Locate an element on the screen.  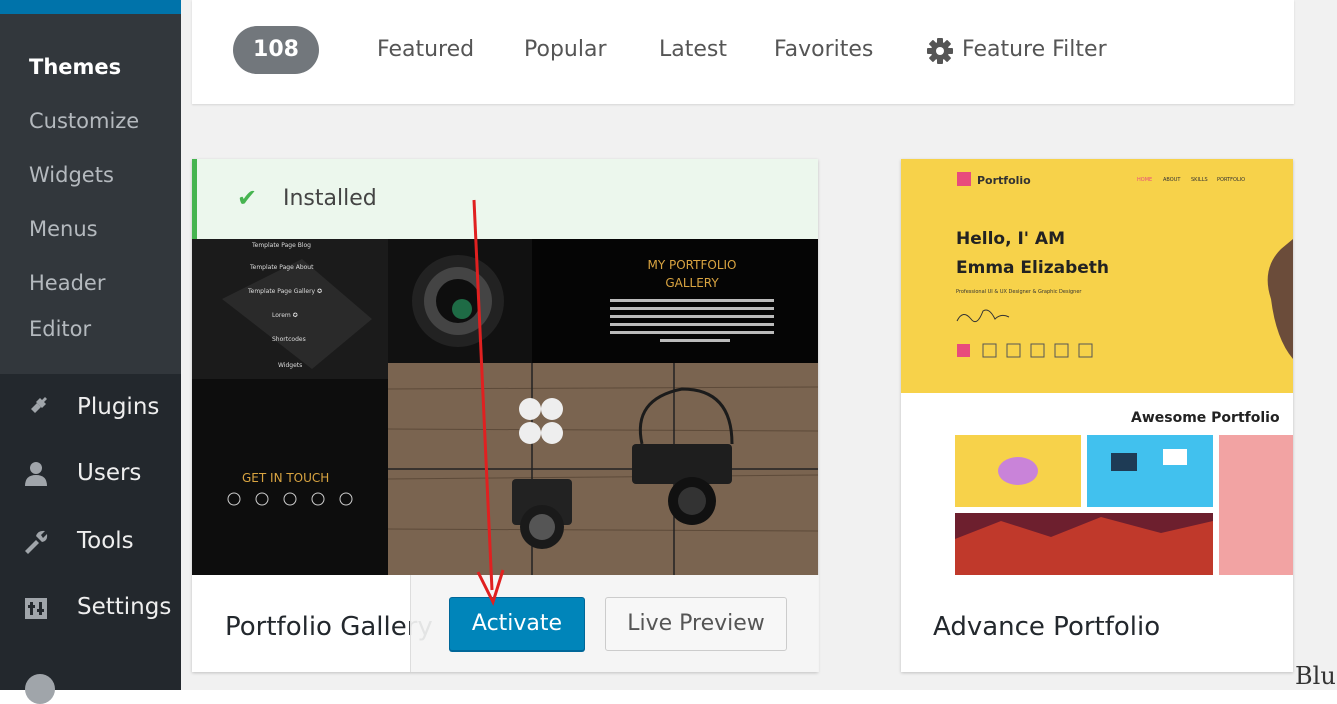
screenshot-heading-line2: GALLERY is located at coordinates (692, 283).